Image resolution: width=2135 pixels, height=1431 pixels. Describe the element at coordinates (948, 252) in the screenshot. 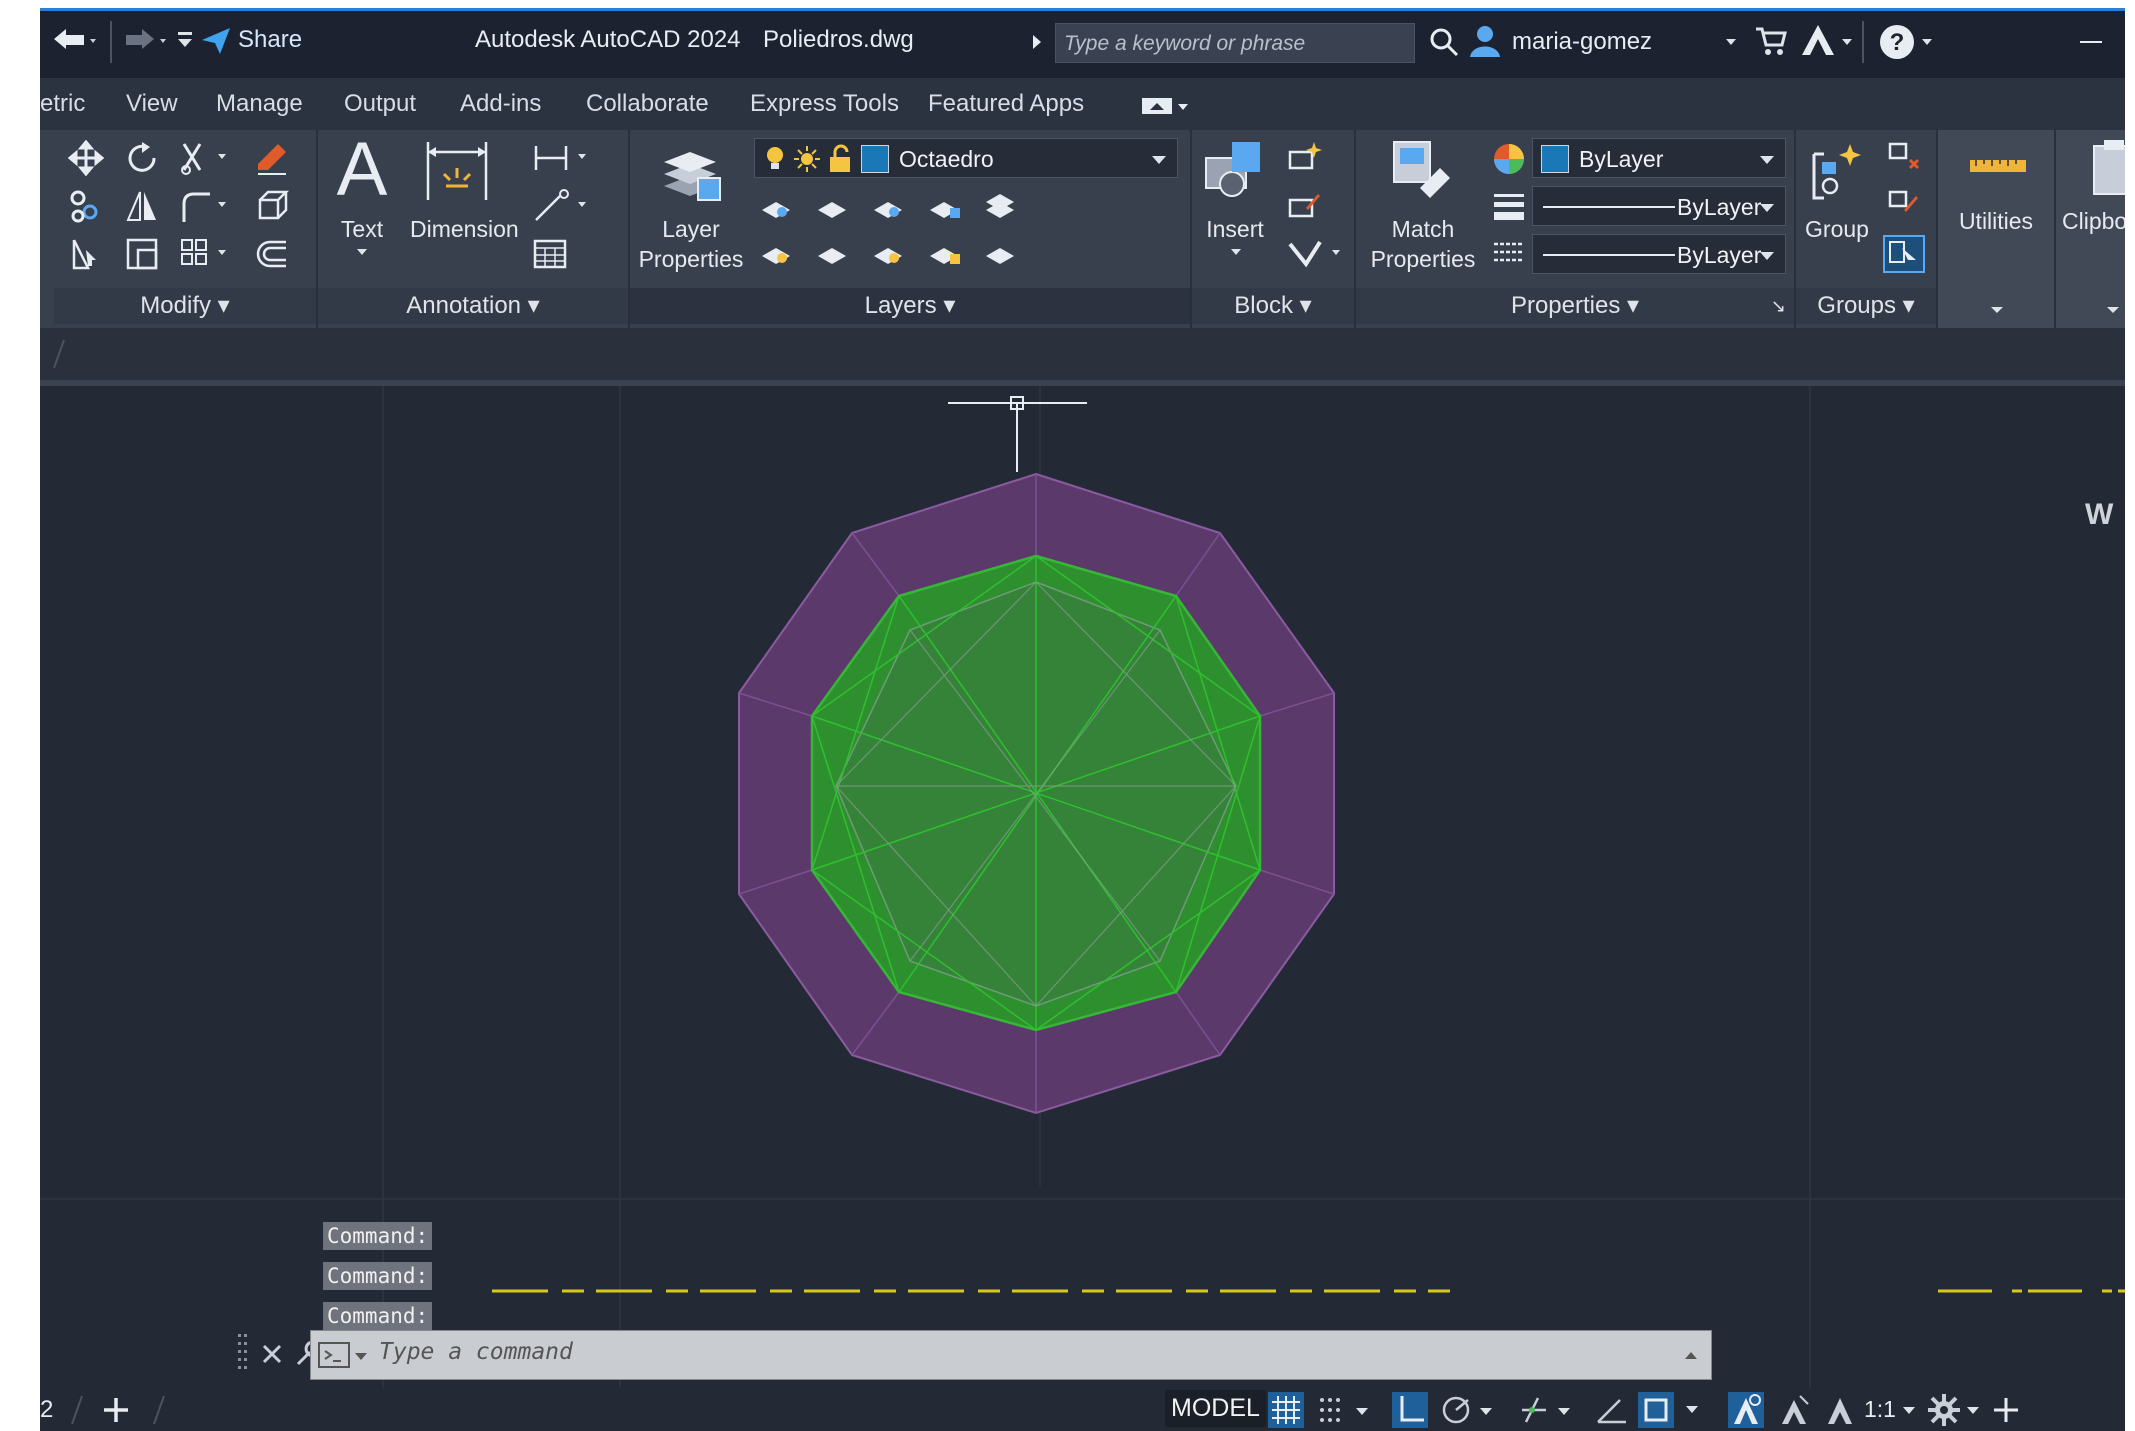

I see `layer-tools-row2-icon` at that location.